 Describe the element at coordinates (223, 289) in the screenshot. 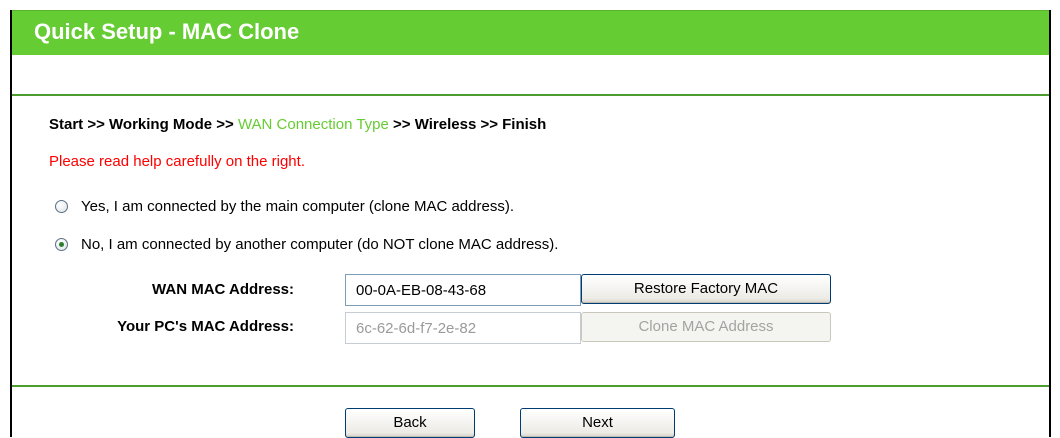

I see `wan-mac-label: WAN MAC Address:` at that location.